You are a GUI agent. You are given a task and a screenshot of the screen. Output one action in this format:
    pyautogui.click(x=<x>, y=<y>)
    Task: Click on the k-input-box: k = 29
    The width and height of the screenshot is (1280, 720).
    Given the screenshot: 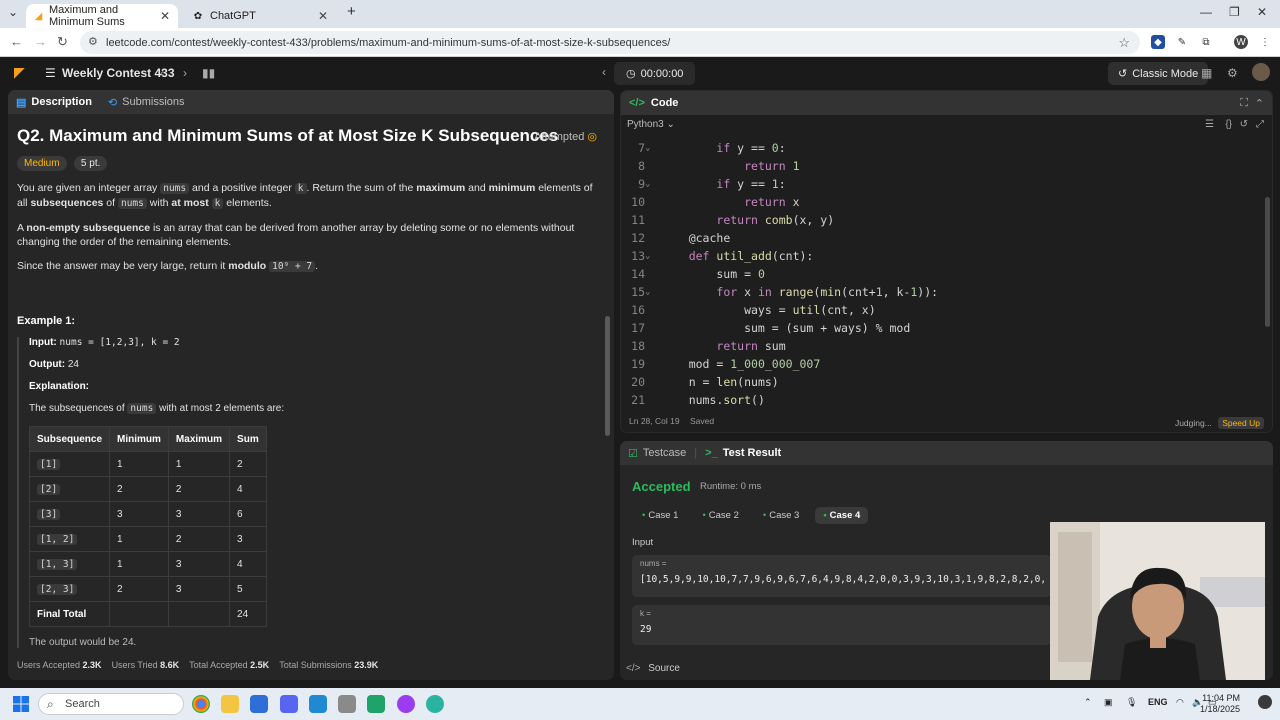 What is the action you would take?
    pyautogui.click(x=842, y=625)
    